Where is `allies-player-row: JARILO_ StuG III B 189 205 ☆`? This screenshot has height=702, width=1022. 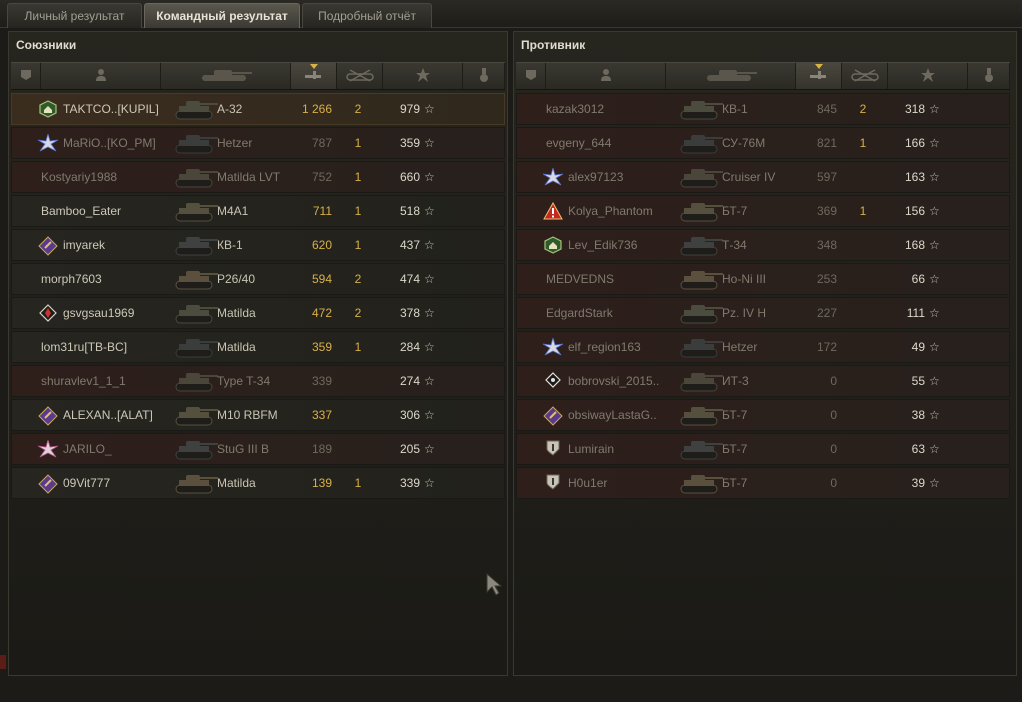
allies-player-row: JARILO_ StuG III B 189 205 ☆ is located at coordinates (258, 449).